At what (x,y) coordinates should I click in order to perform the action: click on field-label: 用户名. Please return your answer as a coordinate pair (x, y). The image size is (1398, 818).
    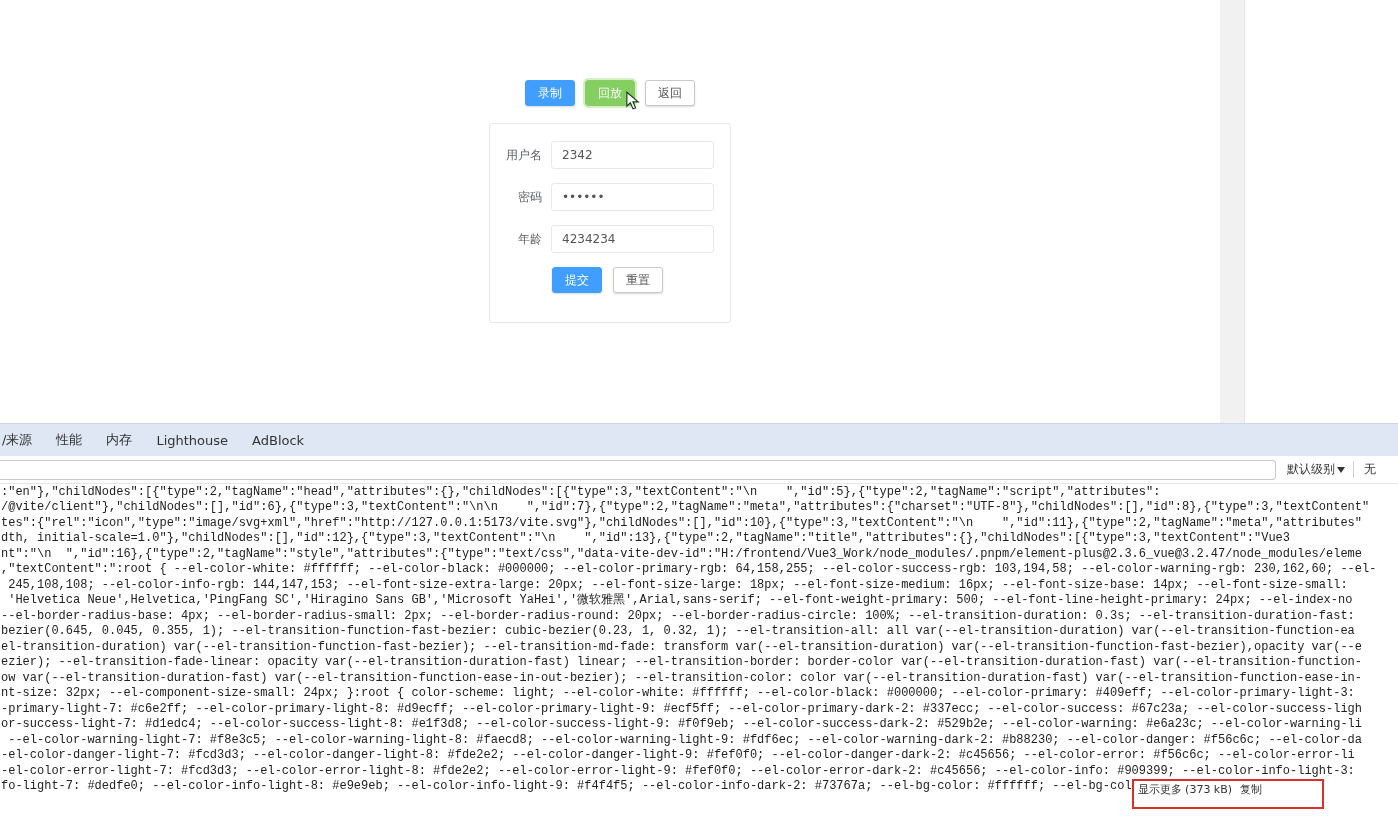
    Looking at the image, I should click on (523, 155).